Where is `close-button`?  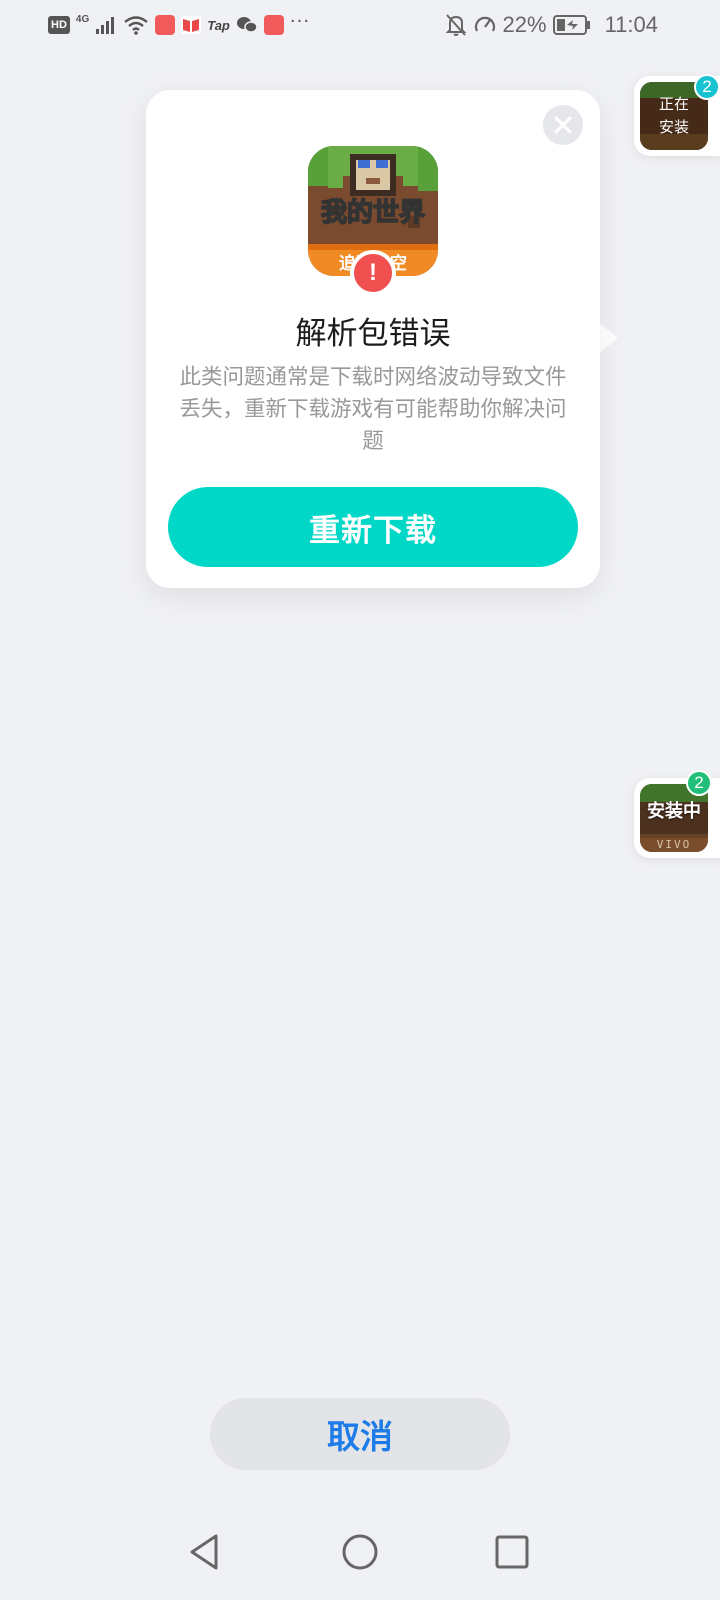 close-button is located at coordinates (563, 125).